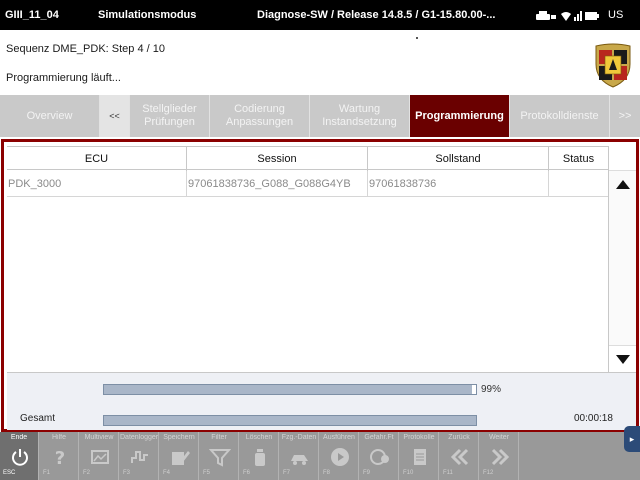  Describe the element at coordinates (127, 473) in the screenshot. I see `fkey-code: F3` at that location.